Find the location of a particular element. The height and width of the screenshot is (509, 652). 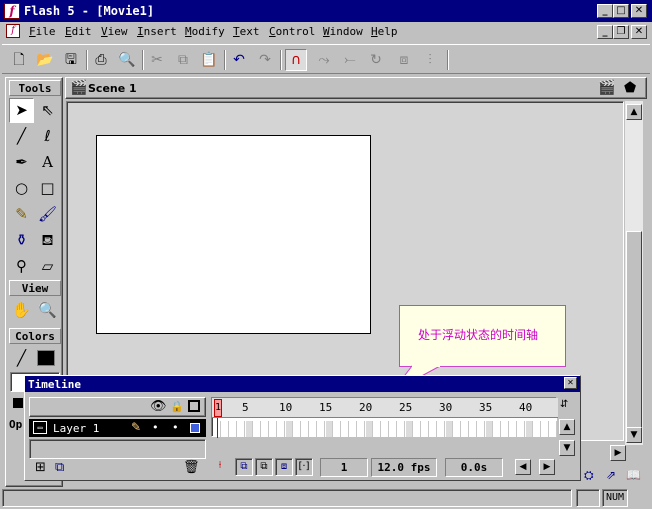

add-guide-layer-icon: ⧉ is located at coordinates (59, 467).